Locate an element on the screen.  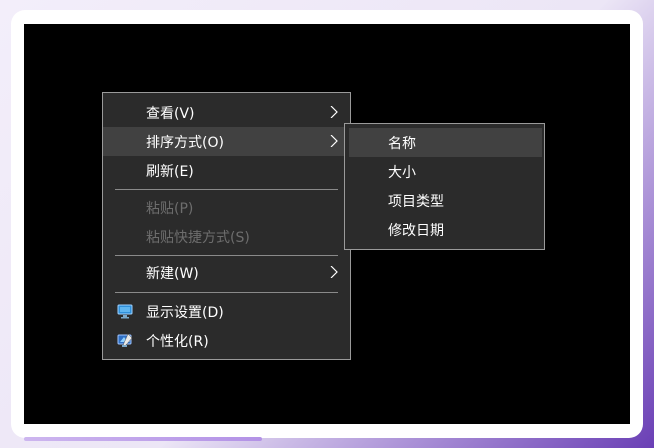
menu-item-refresh: 刷新(E) is located at coordinates (226, 170).